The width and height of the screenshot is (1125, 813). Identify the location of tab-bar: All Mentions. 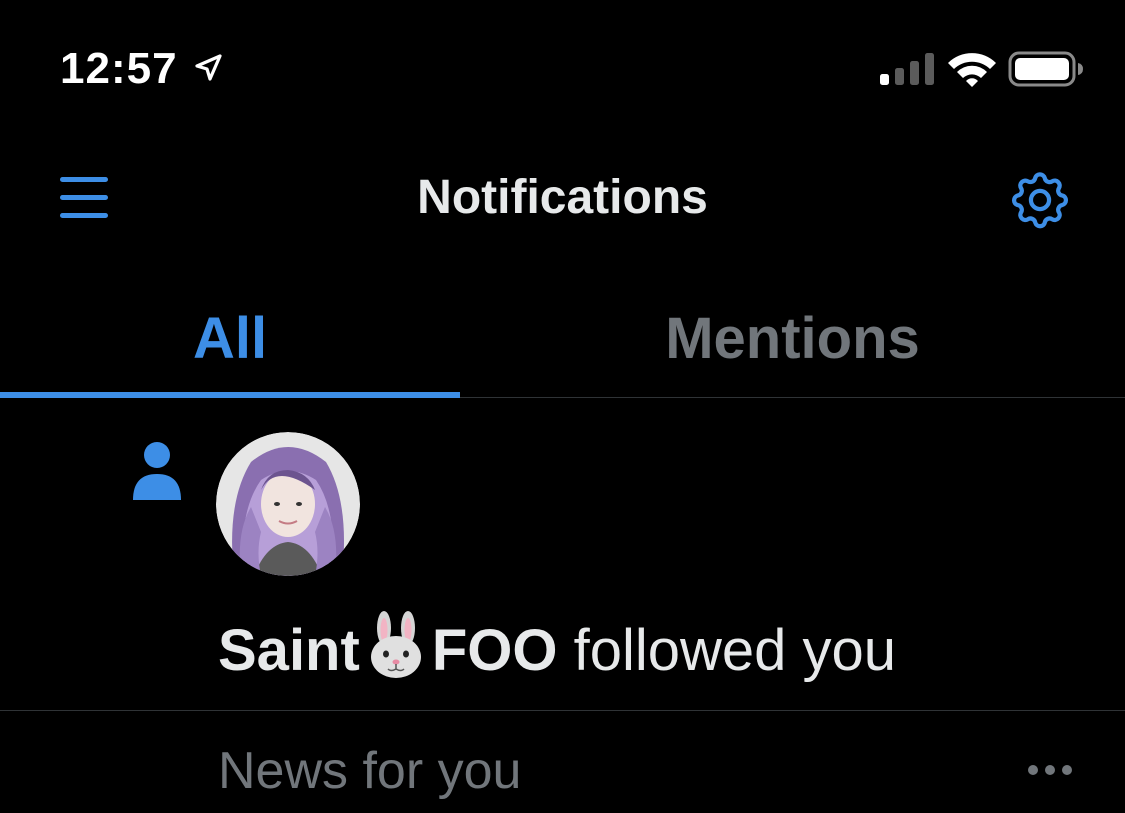
(562, 339).